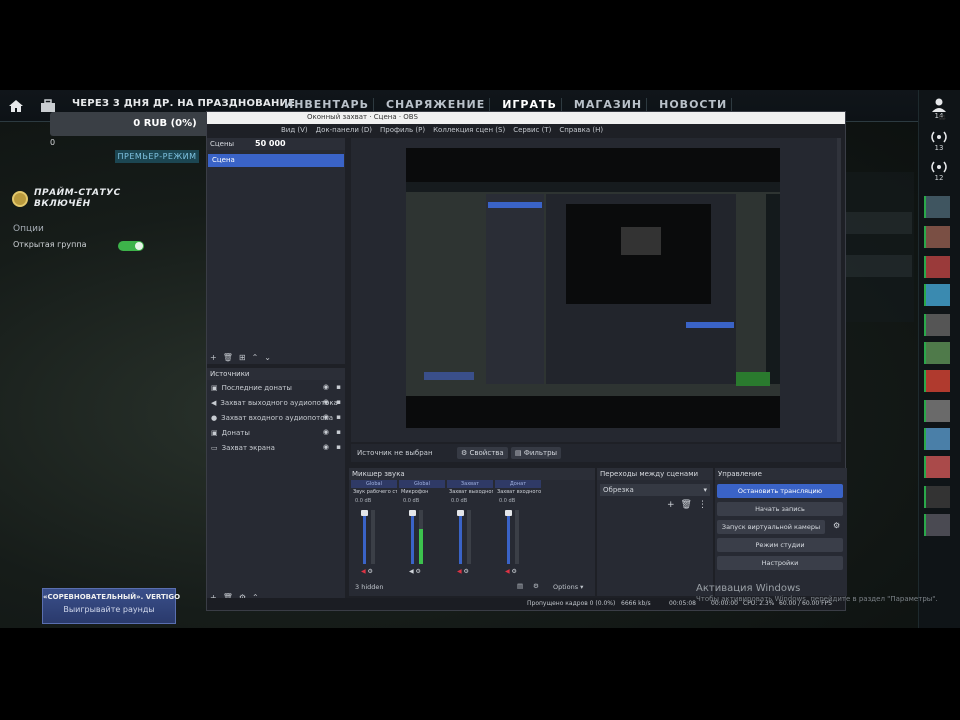  Describe the element at coordinates (780, 563) in the screenshot. I see `settings-button: Настройки` at that location.